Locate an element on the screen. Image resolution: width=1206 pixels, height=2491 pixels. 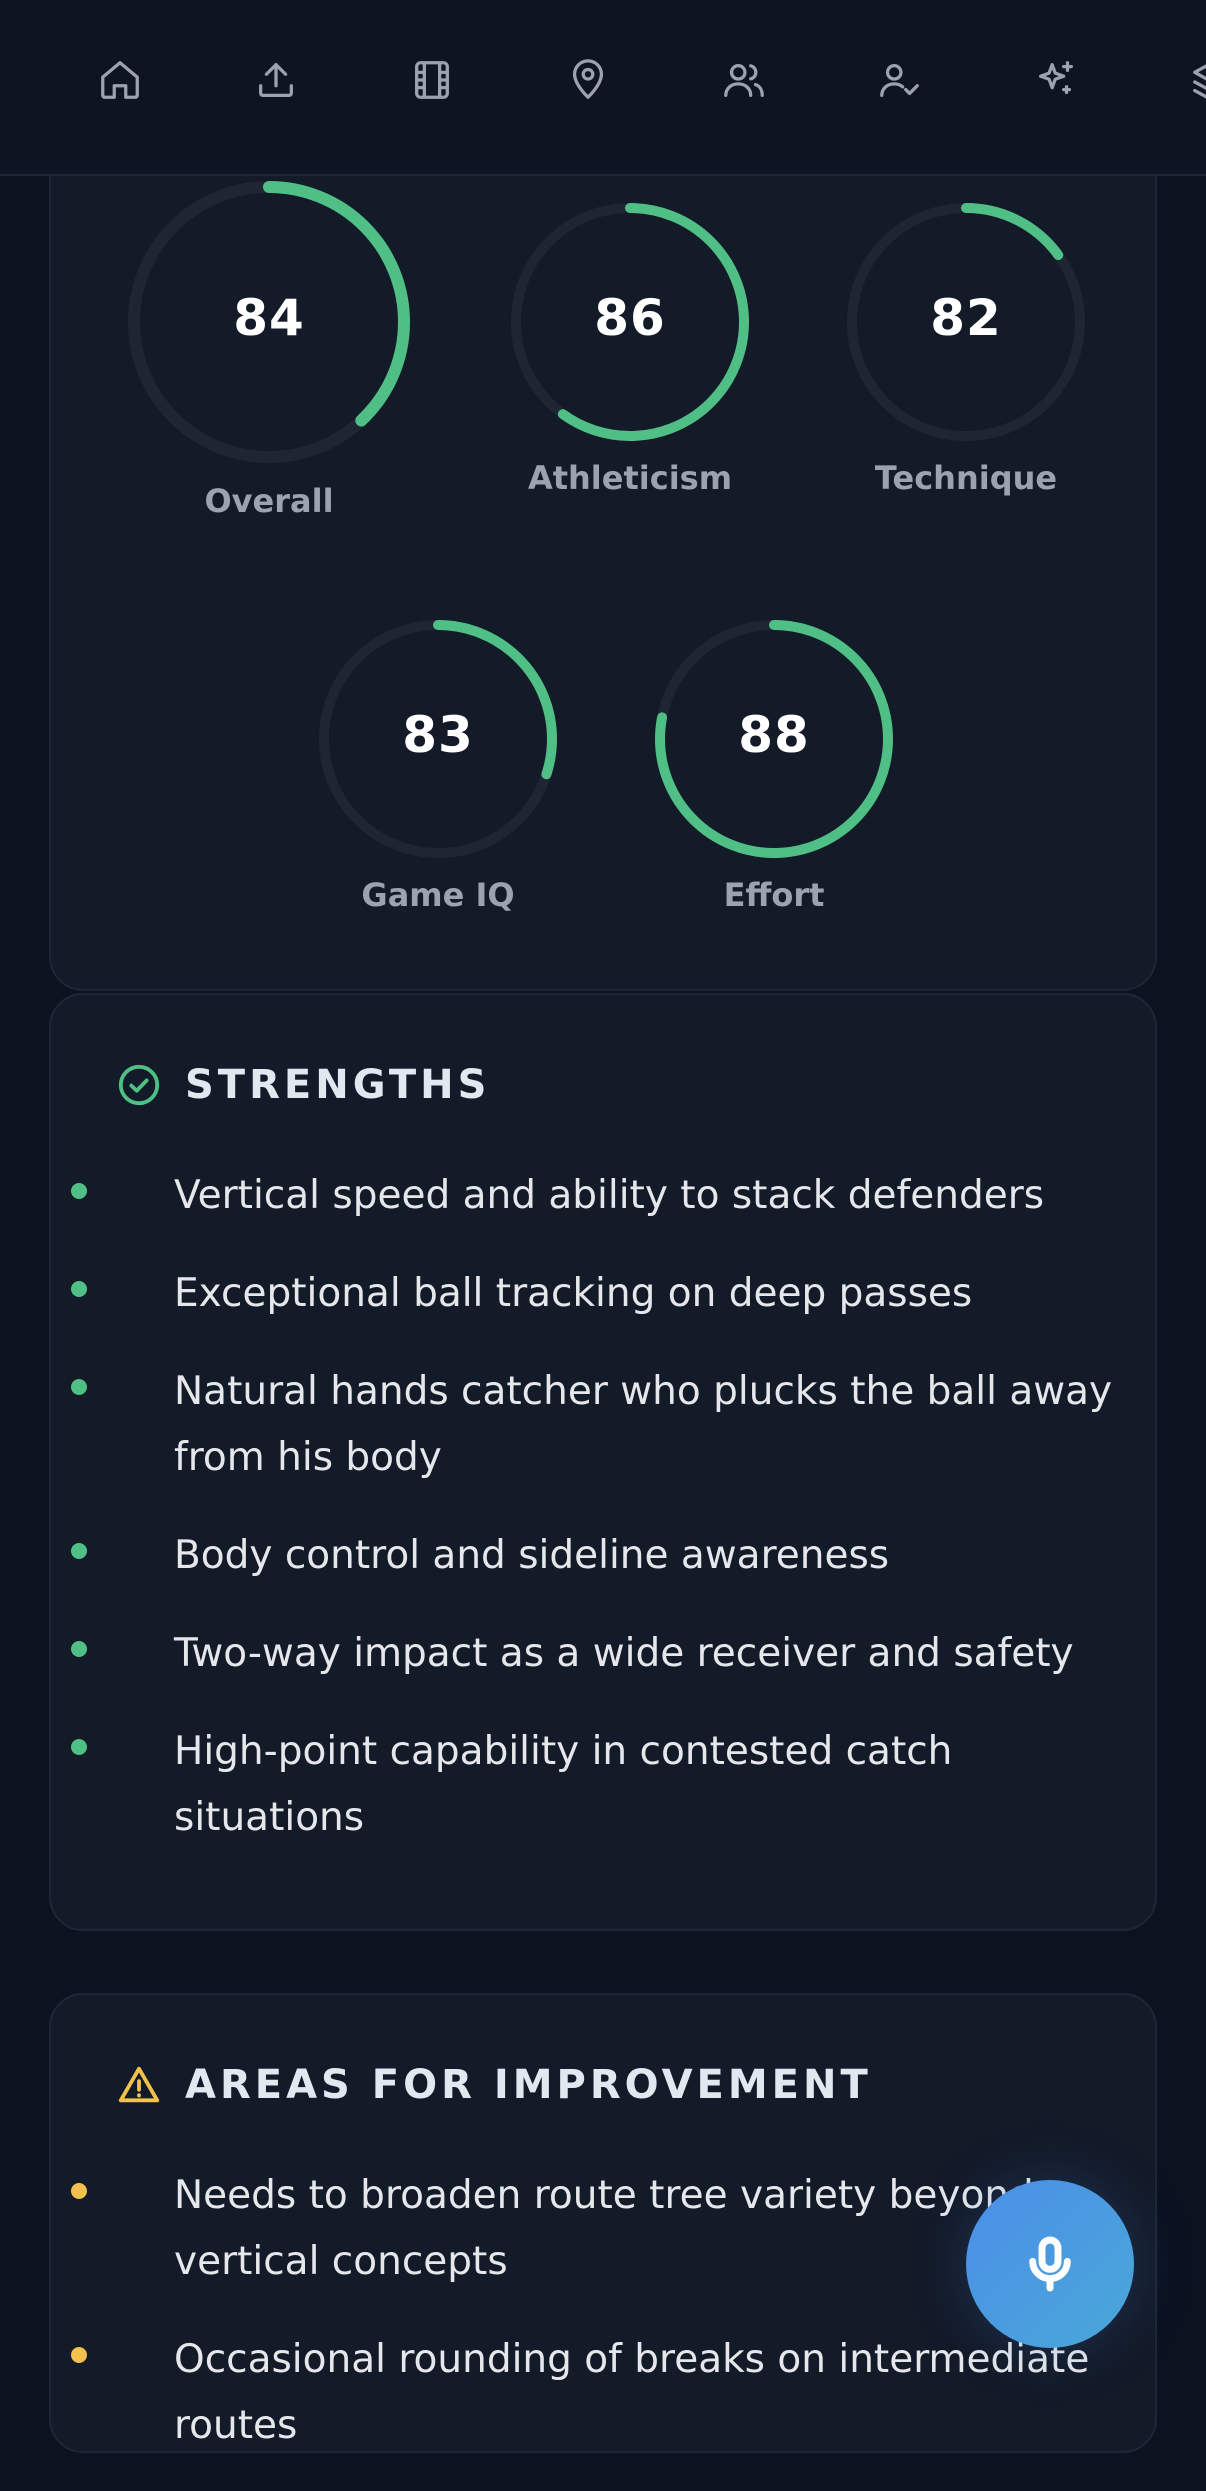
layers-icon is located at coordinates (1195, 80).